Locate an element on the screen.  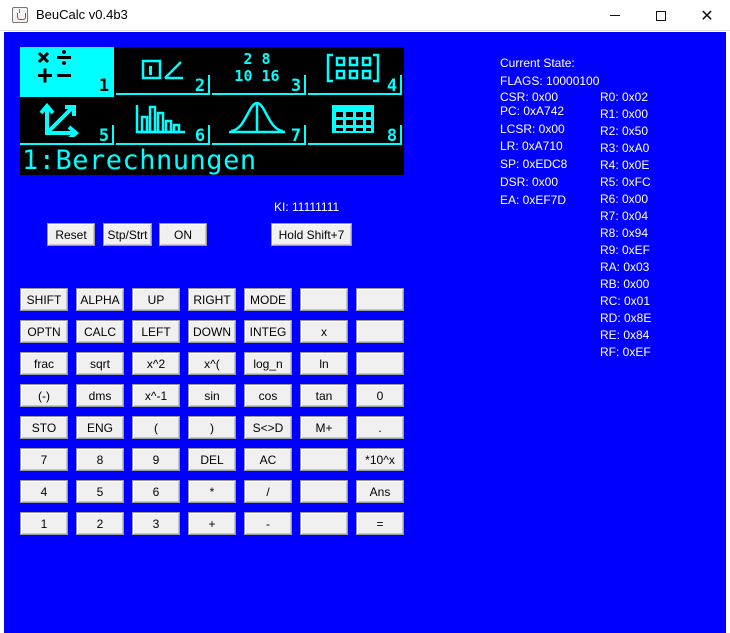
key-9-button: 9 is located at coordinates (156, 459).